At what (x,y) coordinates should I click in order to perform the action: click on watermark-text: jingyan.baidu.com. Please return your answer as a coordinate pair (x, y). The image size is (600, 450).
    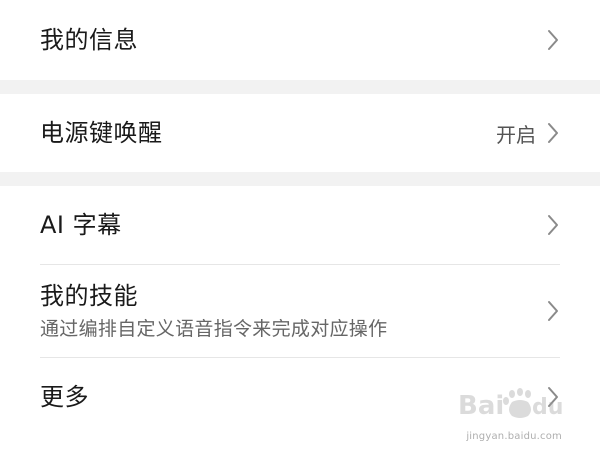
    Looking at the image, I should click on (514, 436).